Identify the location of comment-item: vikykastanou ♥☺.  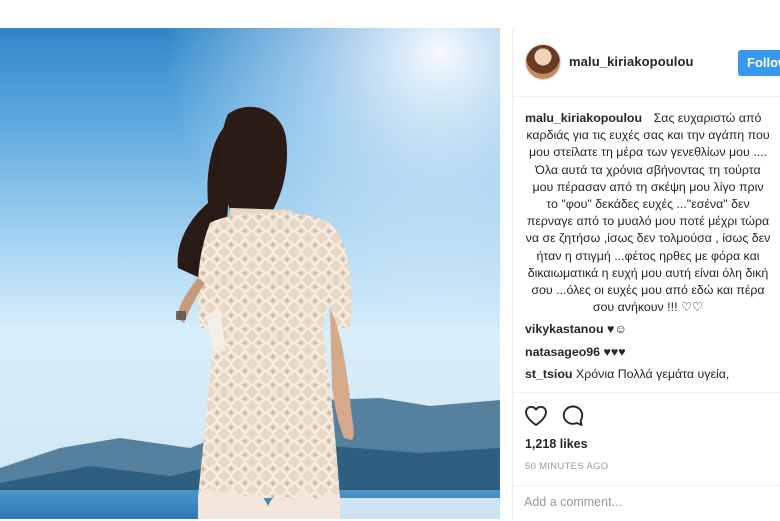
(648, 329).